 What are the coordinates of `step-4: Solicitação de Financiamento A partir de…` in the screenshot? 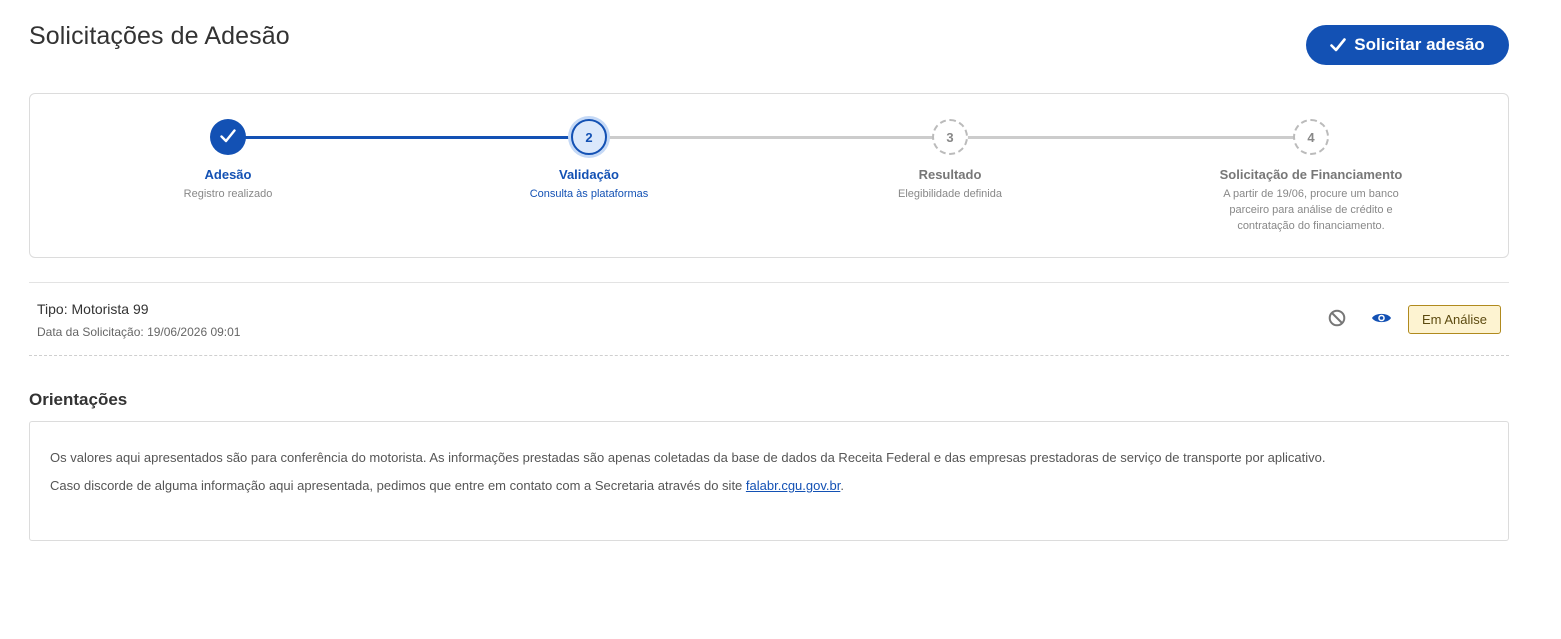 It's located at (1311, 200).